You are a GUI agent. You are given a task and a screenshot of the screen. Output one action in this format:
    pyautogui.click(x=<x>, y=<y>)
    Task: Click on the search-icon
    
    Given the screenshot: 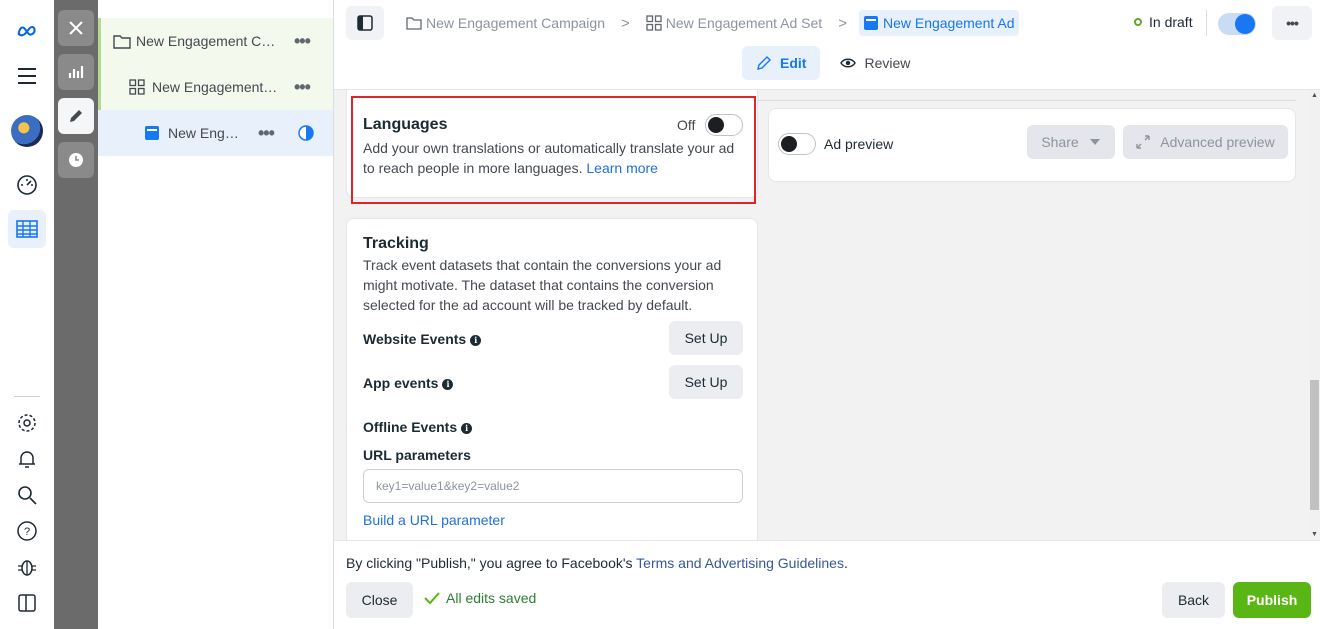 What is the action you would take?
    pyautogui.click(x=27, y=495)
    